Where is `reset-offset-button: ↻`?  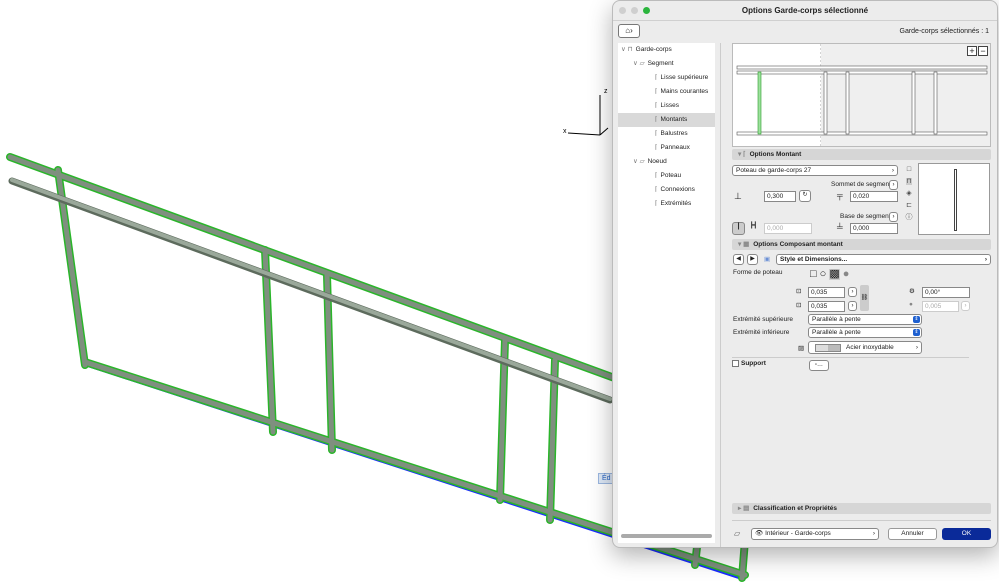
reset-offset-button: ↻ is located at coordinates (805, 196).